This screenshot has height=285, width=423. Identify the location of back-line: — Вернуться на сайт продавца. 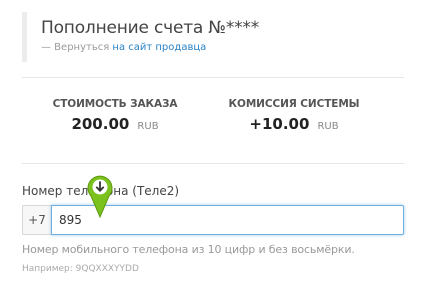
(123, 47).